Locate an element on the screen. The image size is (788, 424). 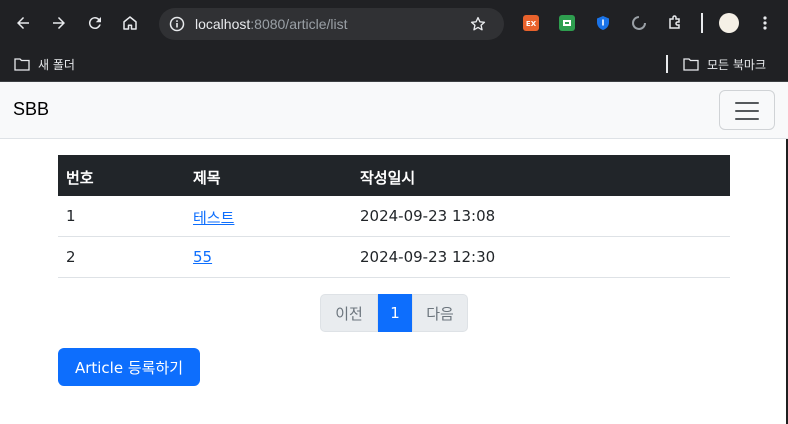
table-header: 번호 제목 작성일시 is located at coordinates (394, 175).